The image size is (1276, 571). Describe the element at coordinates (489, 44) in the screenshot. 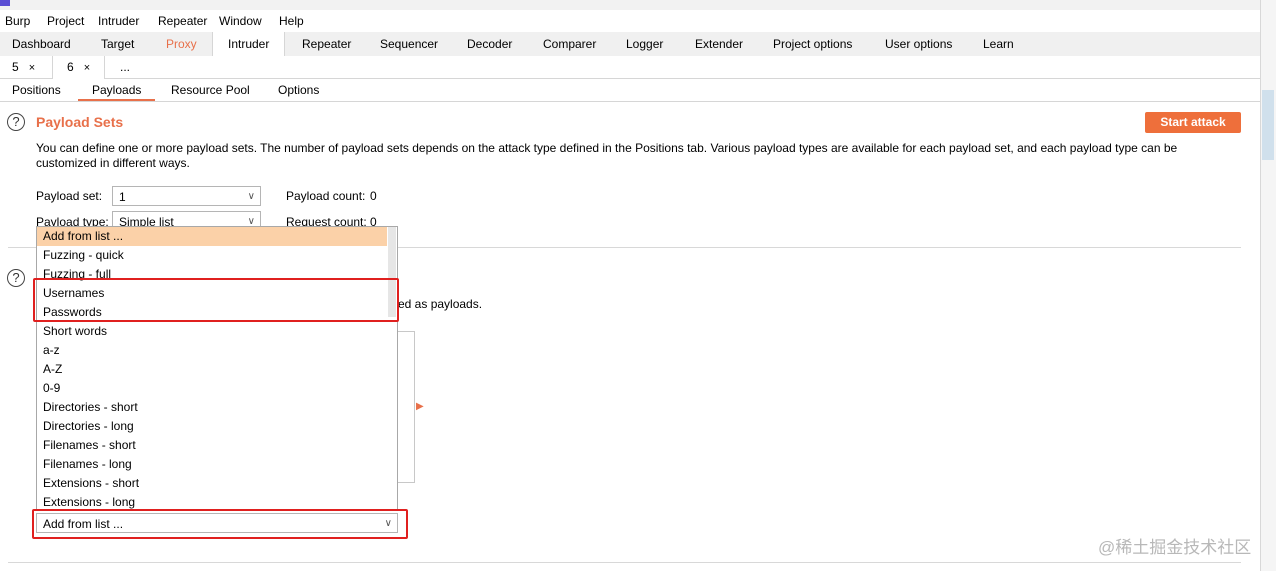

I see `tab-decoder: Decoder` at that location.